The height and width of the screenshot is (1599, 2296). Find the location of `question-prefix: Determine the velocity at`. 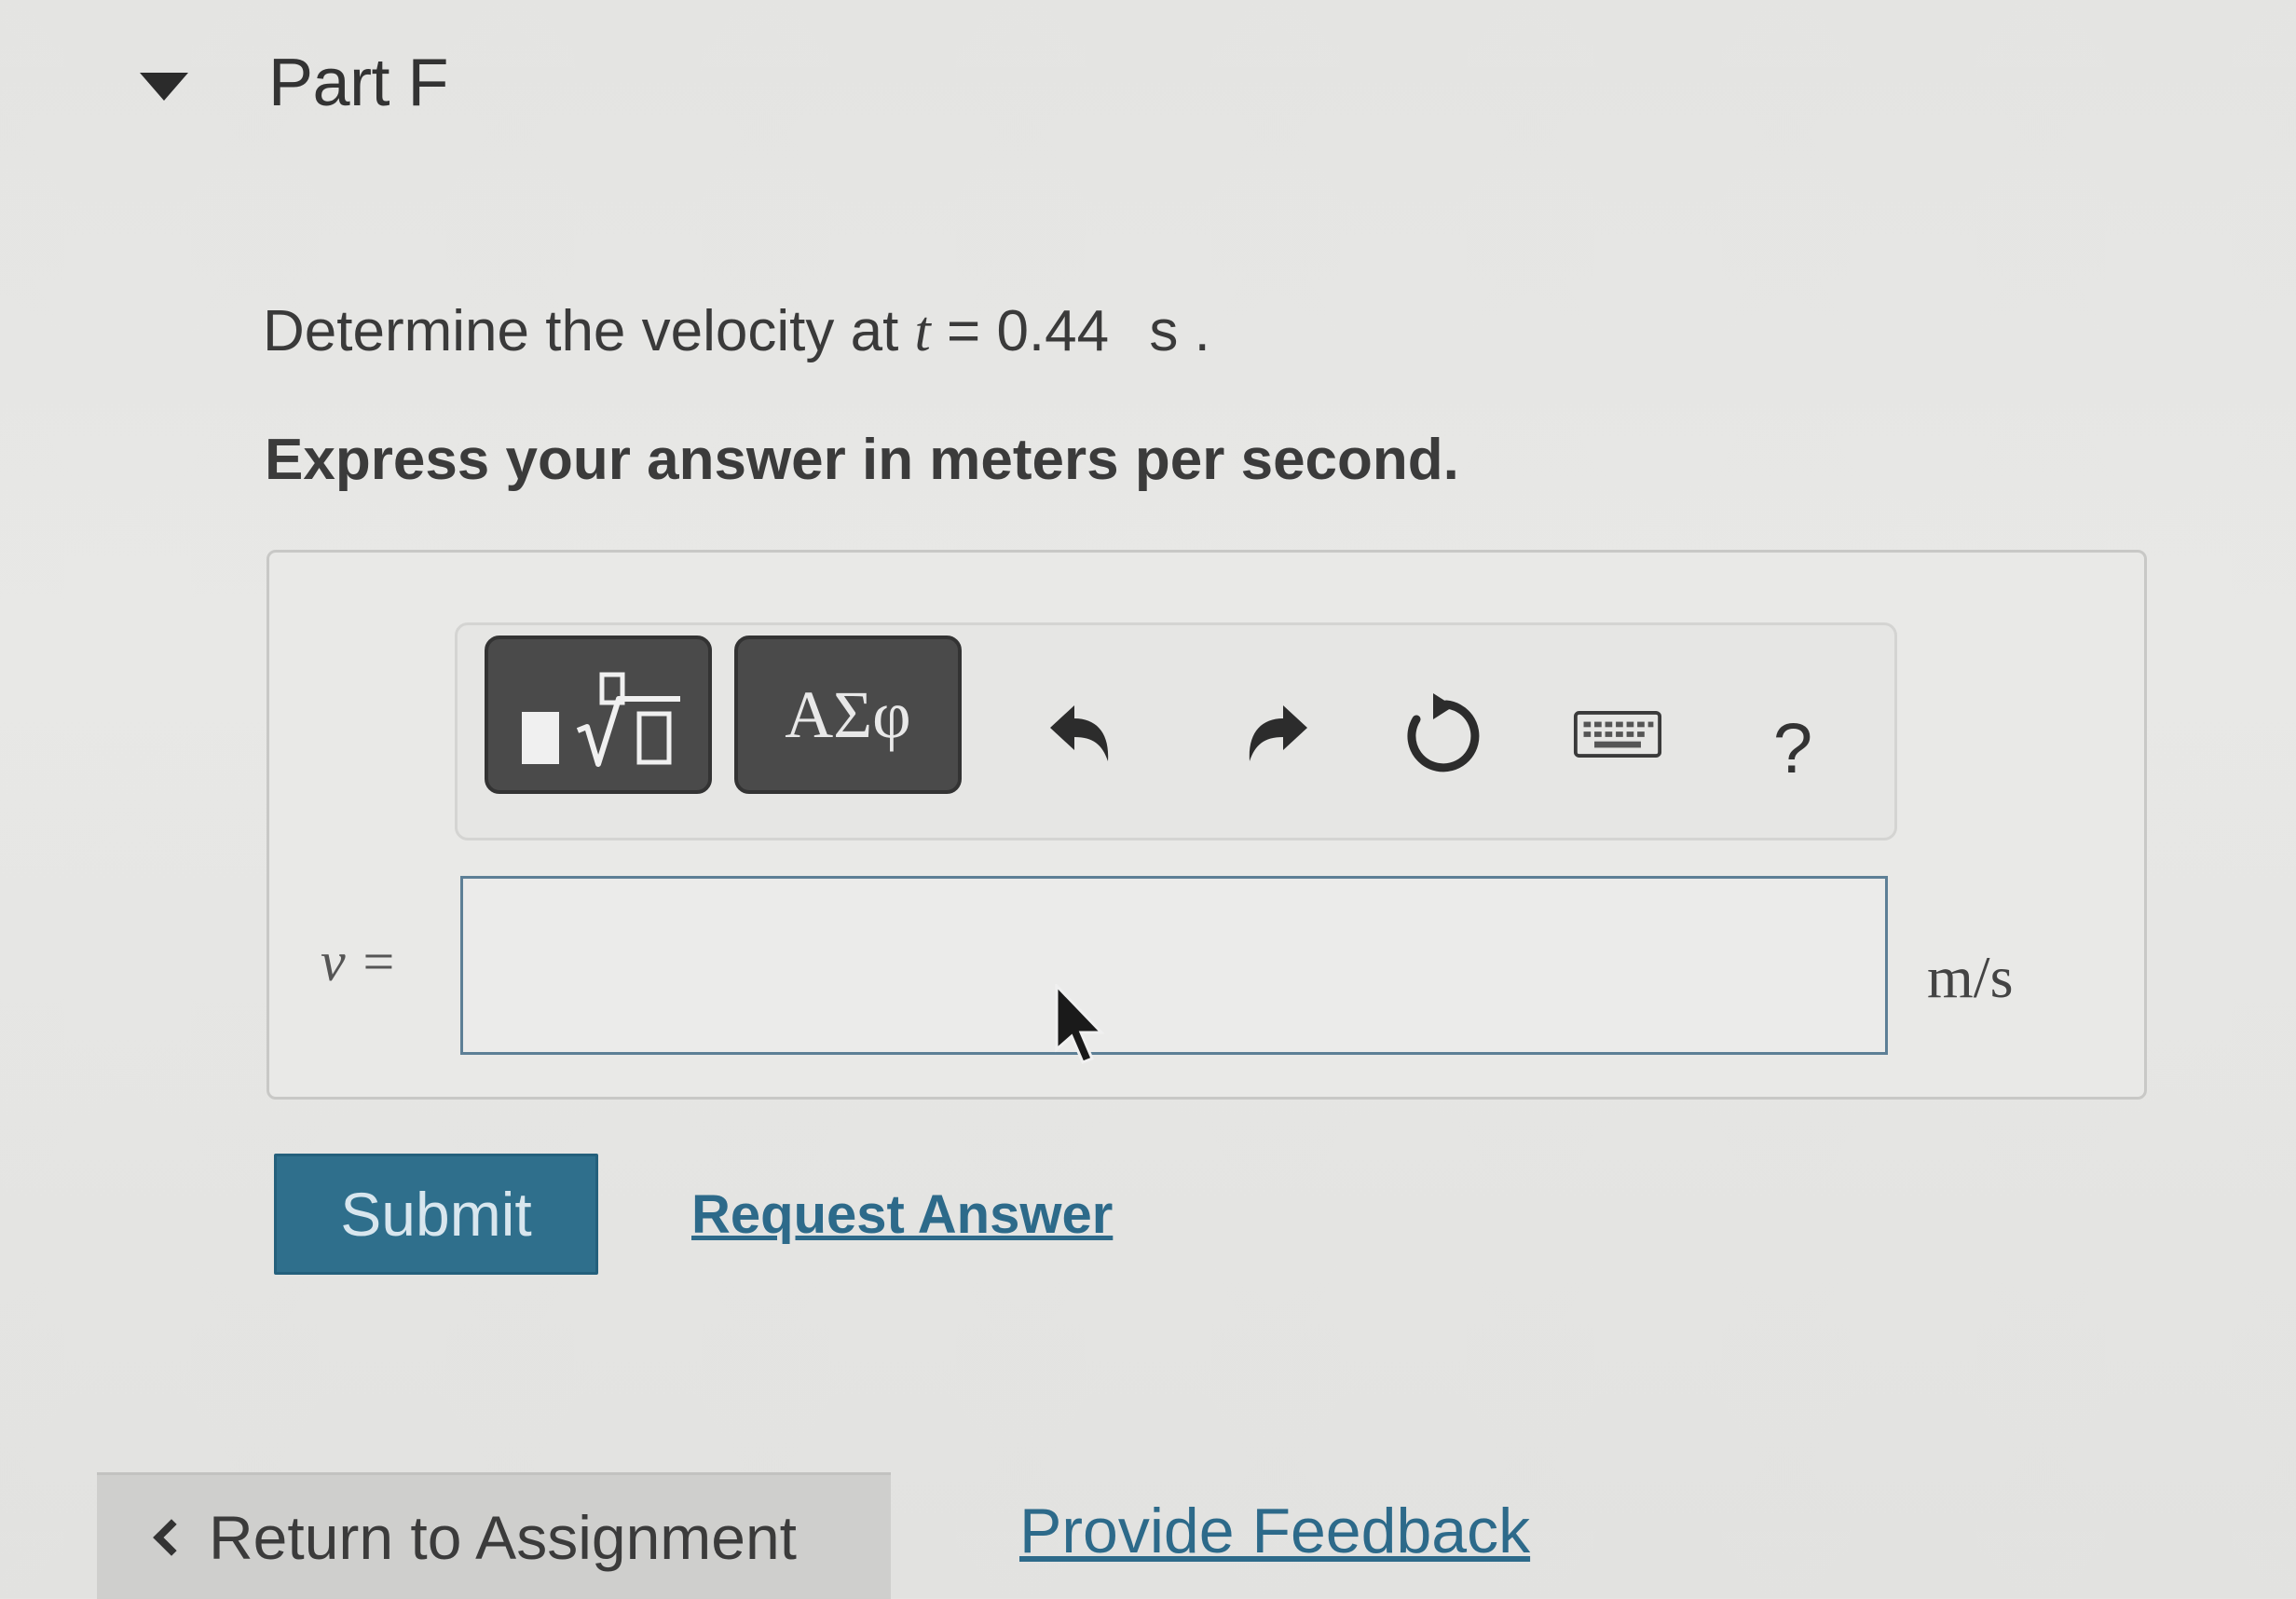

question-prefix: Determine the velocity at is located at coordinates (581, 331).